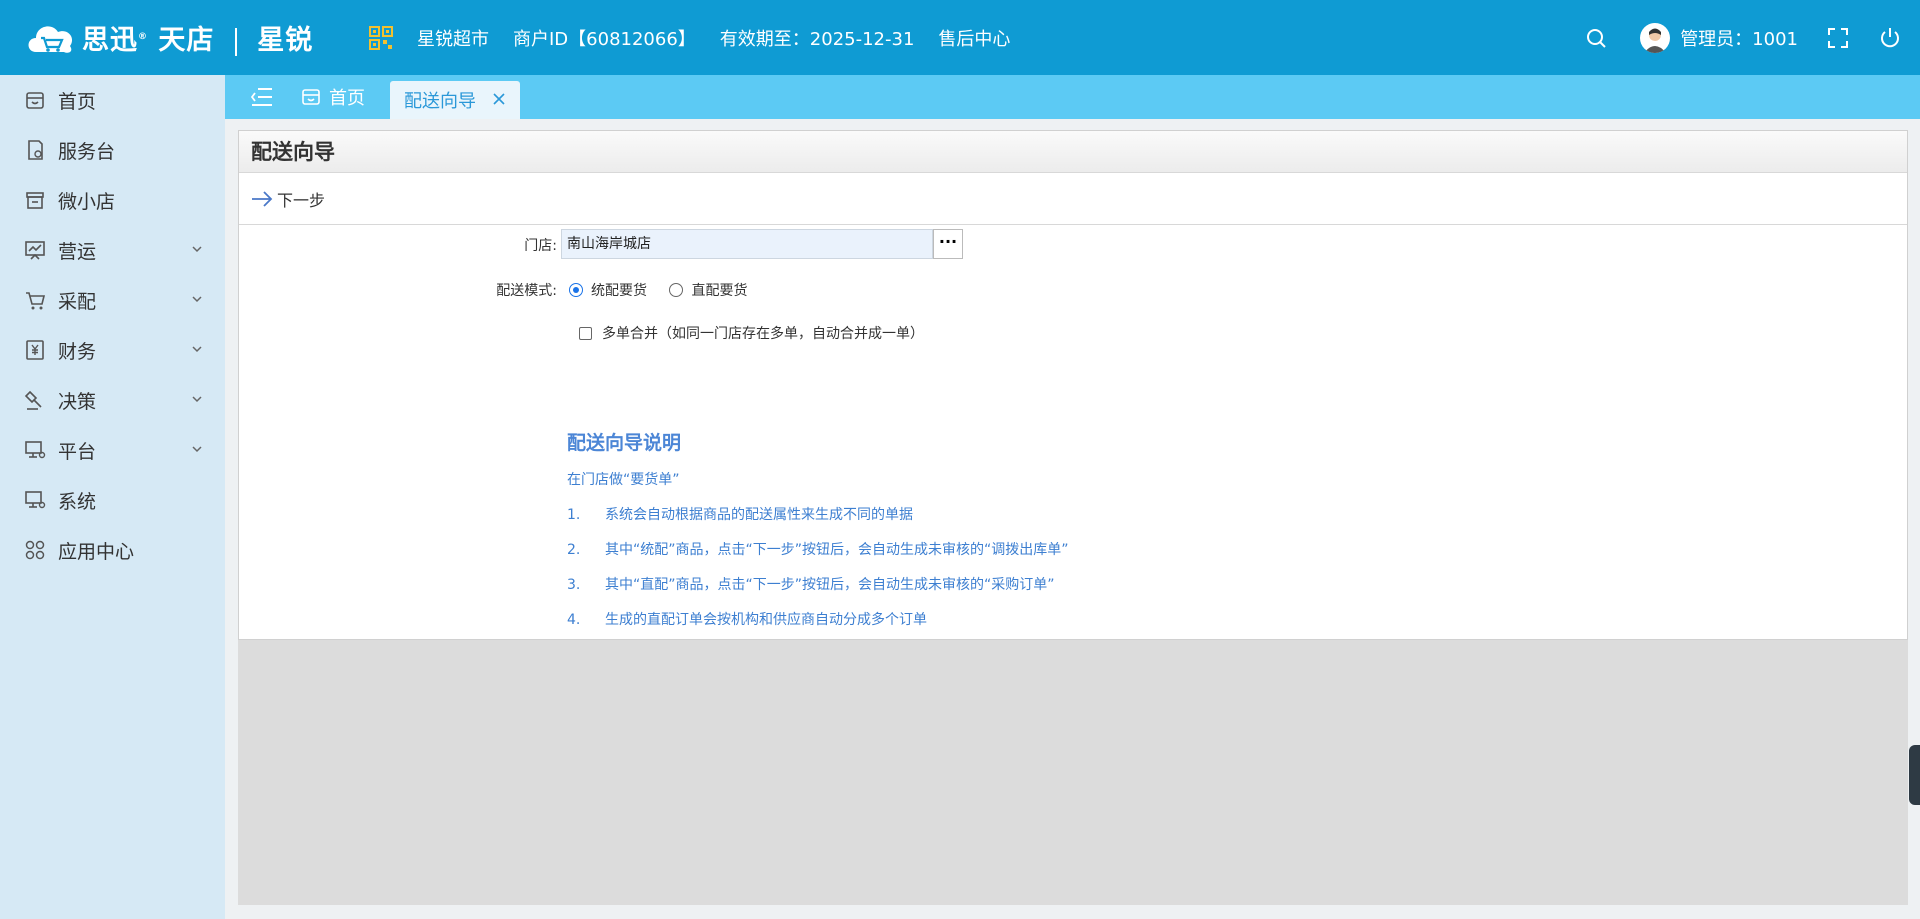 The width and height of the screenshot is (1920, 919). What do you see at coordinates (87, 151) in the screenshot?
I see `sidebar-item-label: 服务台` at bounding box center [87, 151].